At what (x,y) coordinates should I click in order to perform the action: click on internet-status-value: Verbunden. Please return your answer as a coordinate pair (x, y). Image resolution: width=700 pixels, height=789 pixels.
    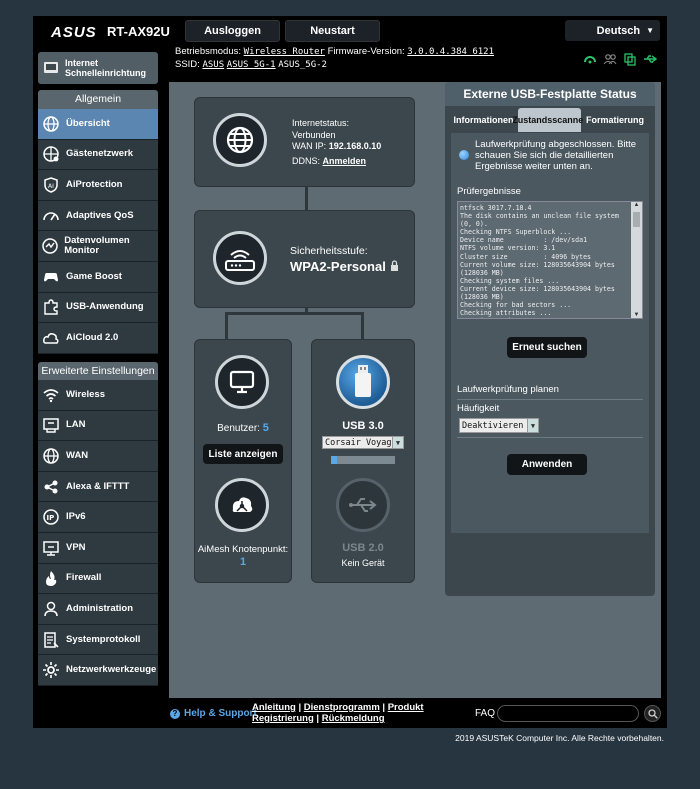
    Looking at the image, I should click on (314, 134).